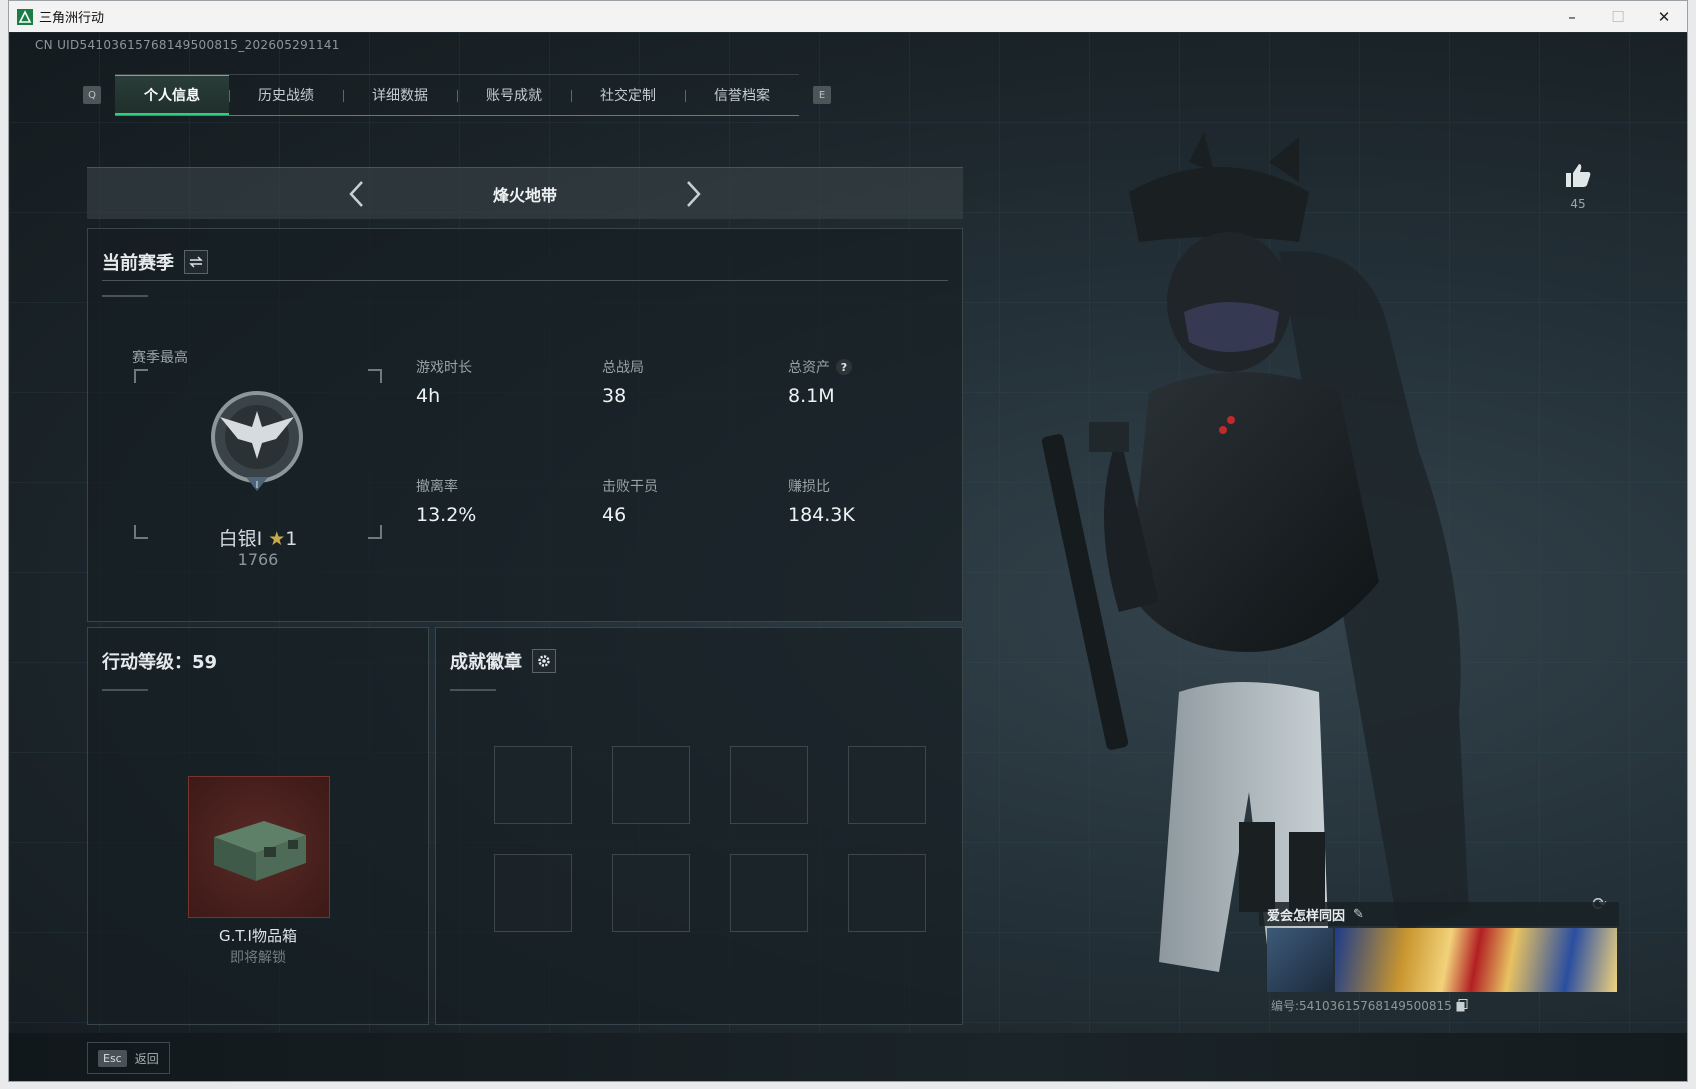 This screenshot has height=1089, width=1696. I want to click on tab-prev-key: Q, so click(92, 95).